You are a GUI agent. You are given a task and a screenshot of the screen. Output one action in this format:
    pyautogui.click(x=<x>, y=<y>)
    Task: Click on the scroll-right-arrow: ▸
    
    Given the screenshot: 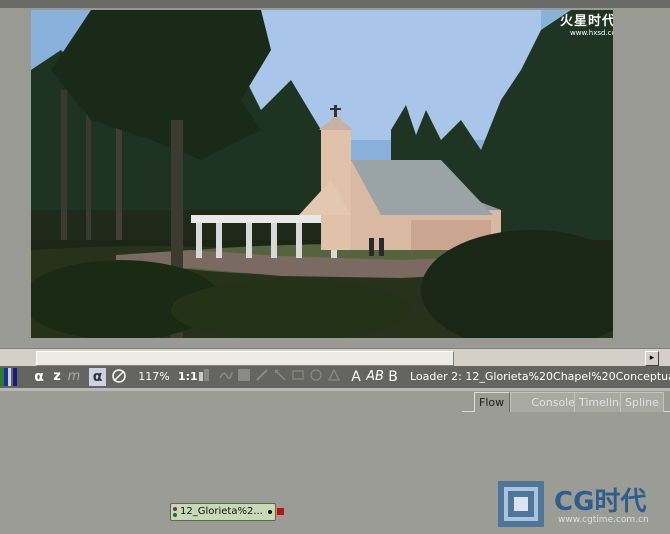 What is the action you would take?
    pyautogui.click(x=652, y=358)
    